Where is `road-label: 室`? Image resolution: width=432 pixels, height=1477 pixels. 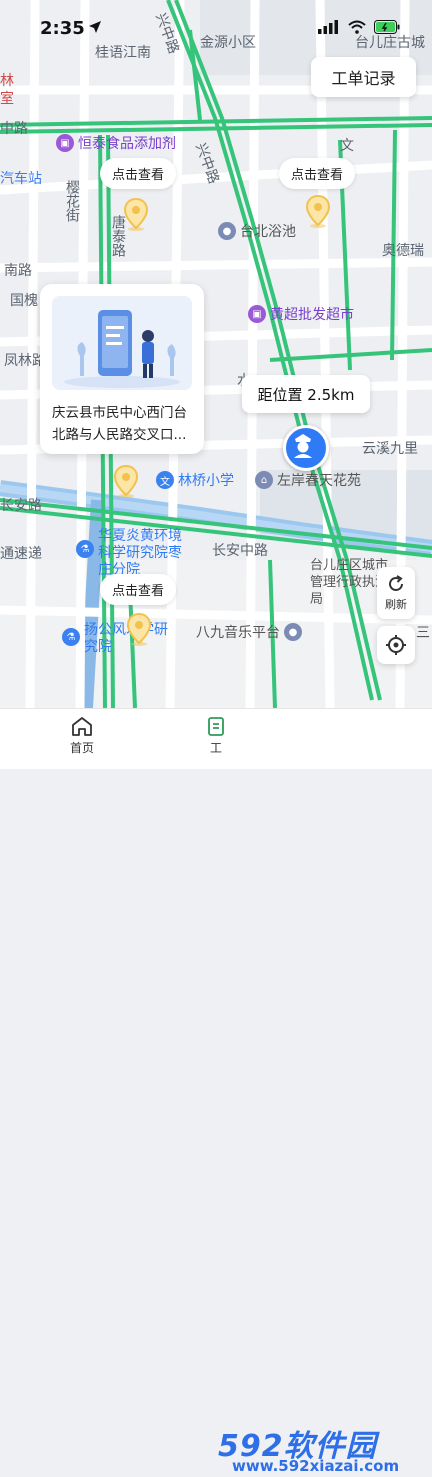 road-label: 室 is located at coordinates (7, 99).